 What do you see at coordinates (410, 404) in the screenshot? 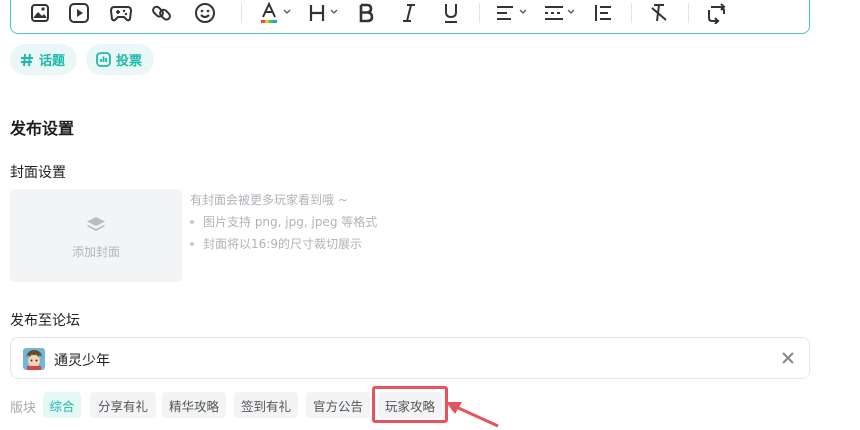
I see `highlight-annotation` at bounding box center [410, 404].